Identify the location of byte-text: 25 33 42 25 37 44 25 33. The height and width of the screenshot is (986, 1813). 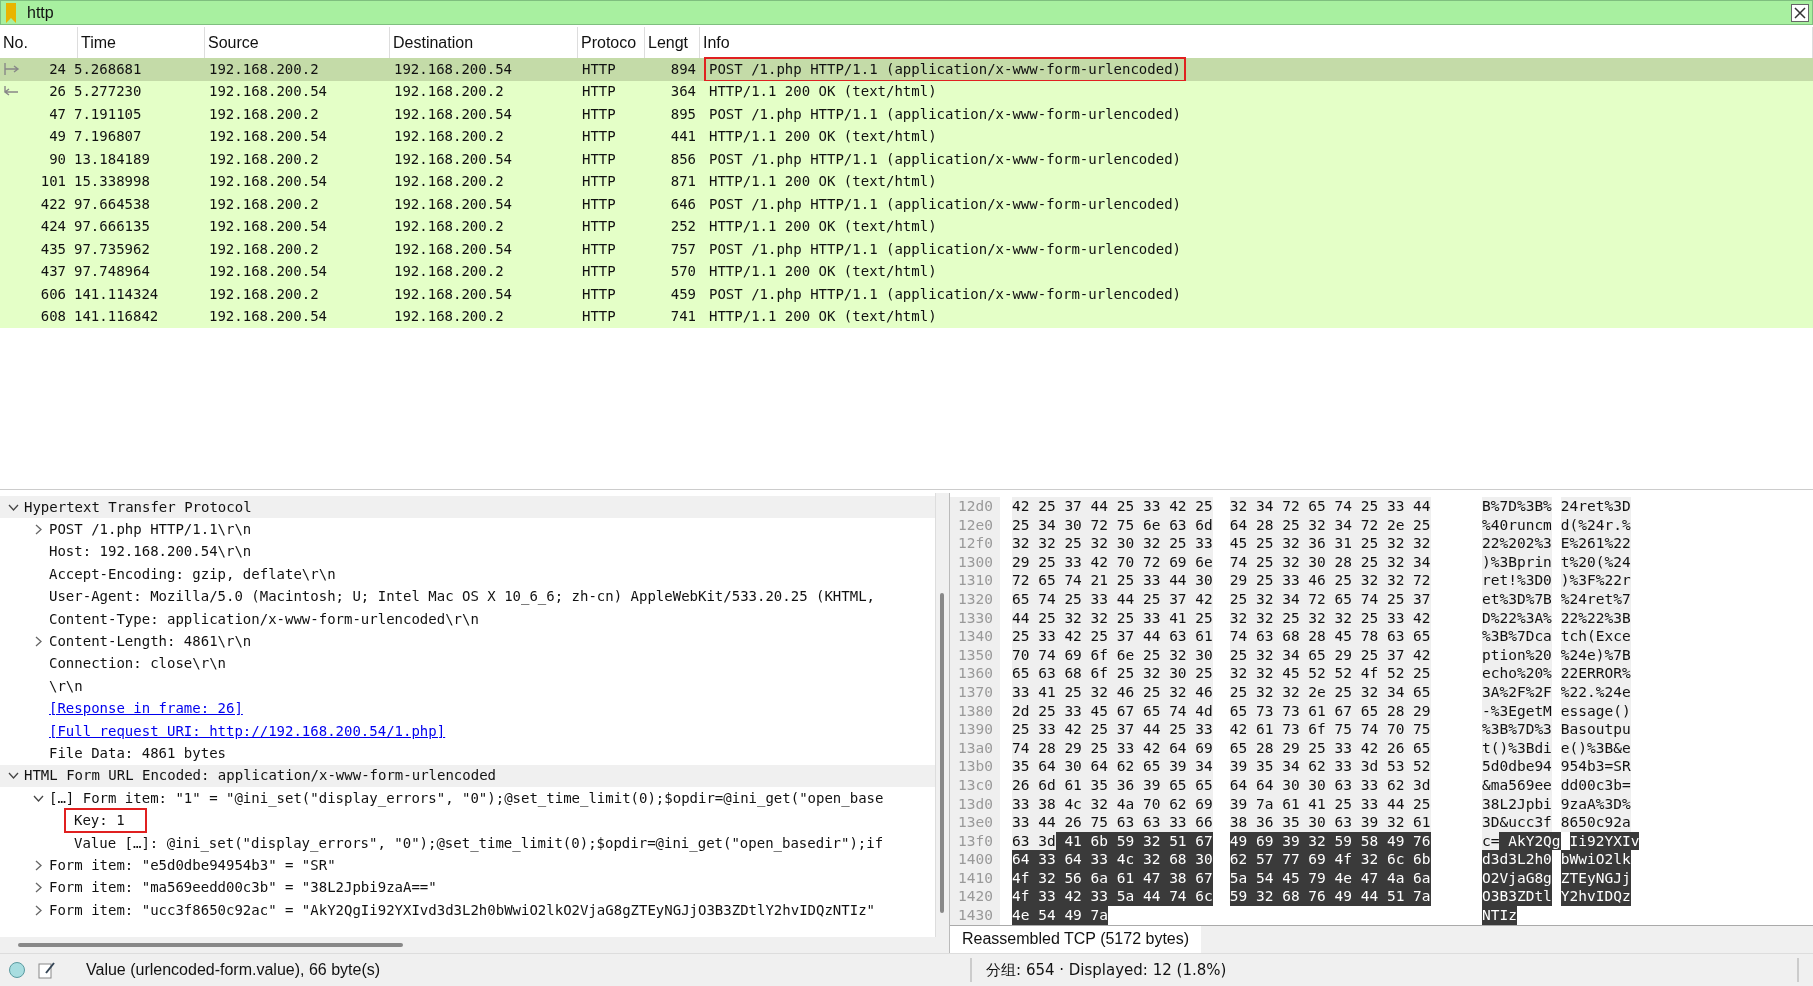
(1112, 729).